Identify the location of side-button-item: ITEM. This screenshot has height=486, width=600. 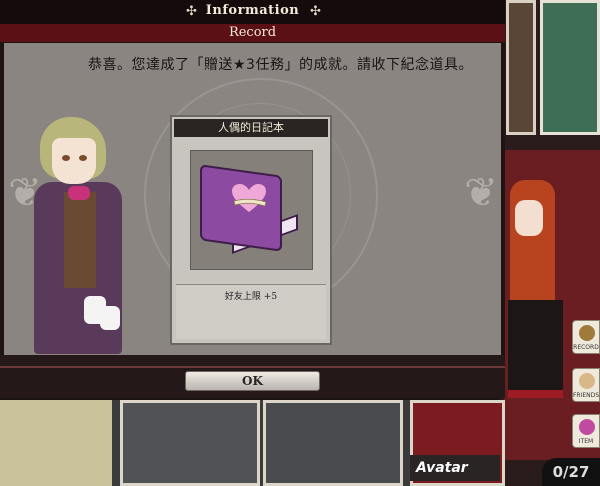
(586, 431).